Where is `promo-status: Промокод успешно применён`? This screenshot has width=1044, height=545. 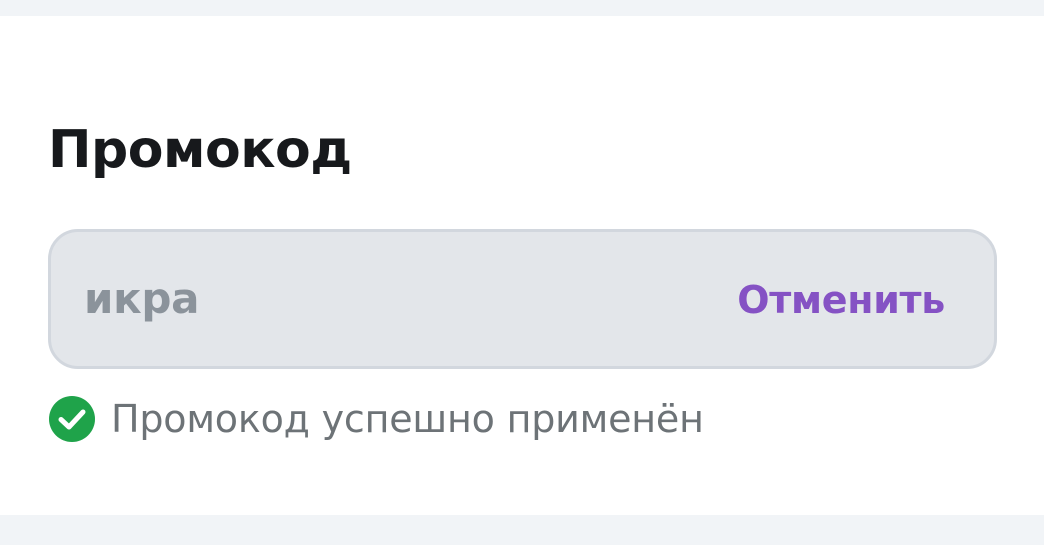
promo-status: Промокод успешно применён is located at coordinates (376, 419).